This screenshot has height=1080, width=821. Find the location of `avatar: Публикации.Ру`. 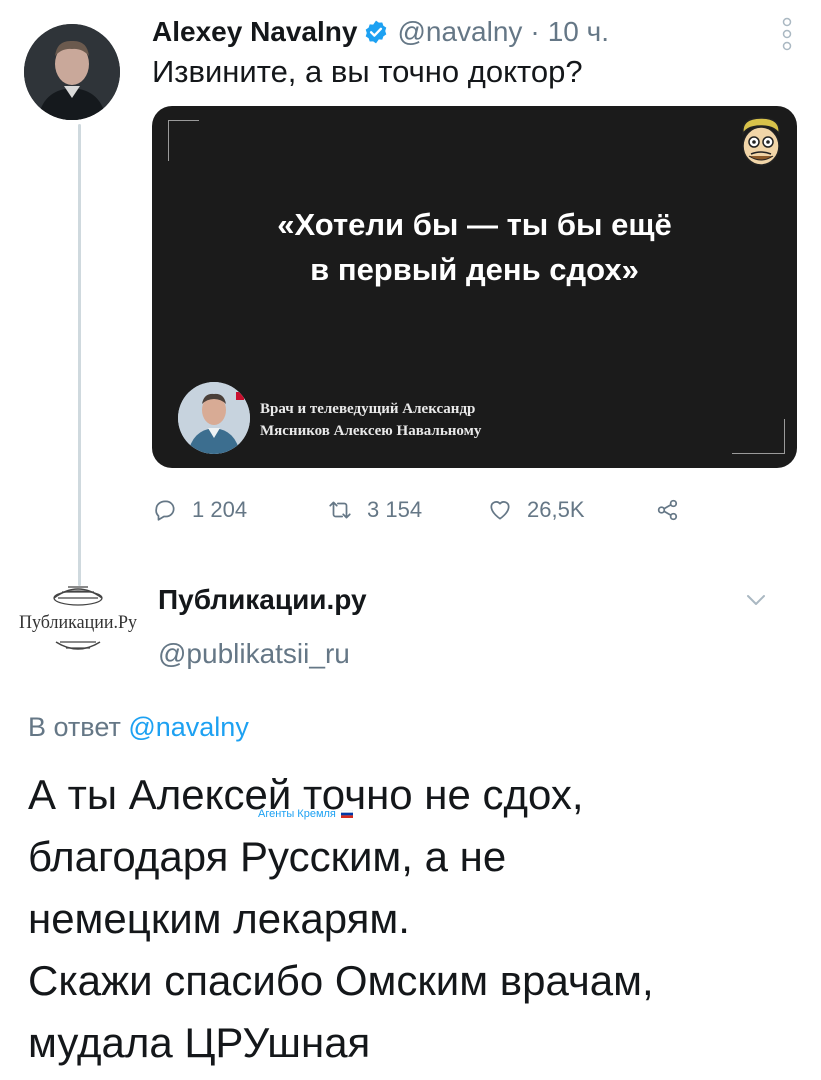

avatar: Публикации.Ру is located at coordinates (78, 620).